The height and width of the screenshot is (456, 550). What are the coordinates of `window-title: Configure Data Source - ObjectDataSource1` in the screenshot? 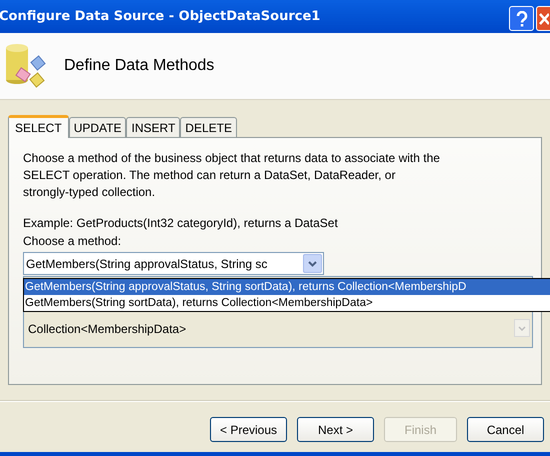 It's located at (160, 17).